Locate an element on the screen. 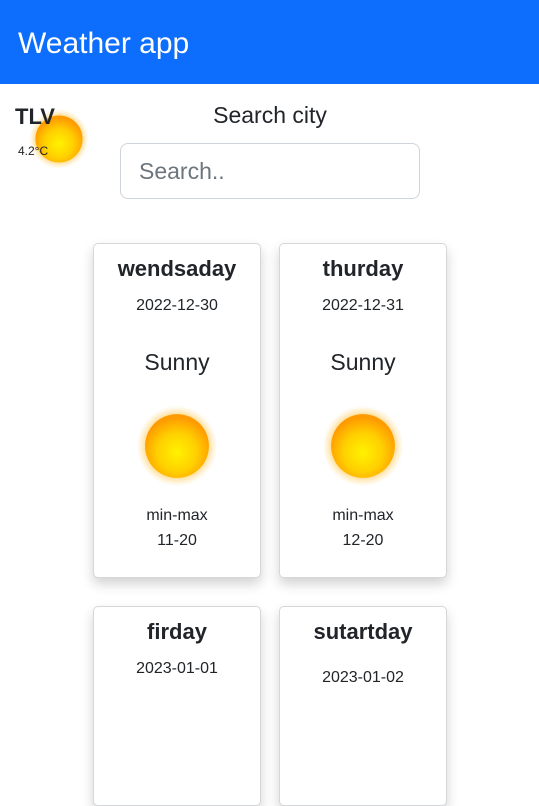  card-date: 2023-01-02 is located at coordinates (363, 677).